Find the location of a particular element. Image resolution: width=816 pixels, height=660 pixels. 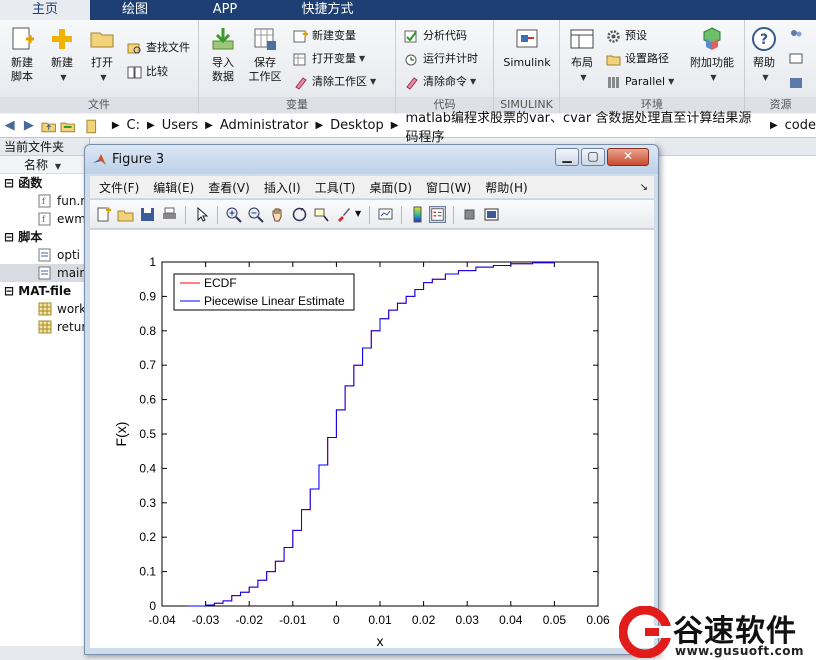

y-tick-label: 0.3 is located at coordinates (147, 503).